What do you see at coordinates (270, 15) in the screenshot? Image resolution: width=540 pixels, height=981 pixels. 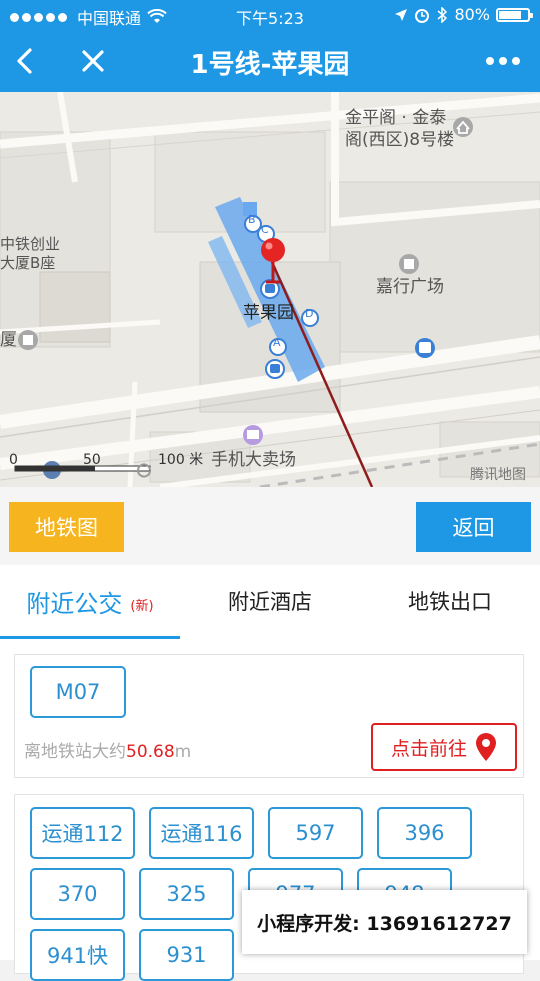 I see `status-bar: 中国联通 下午5:23 80%` at bounding box center [270, 15].